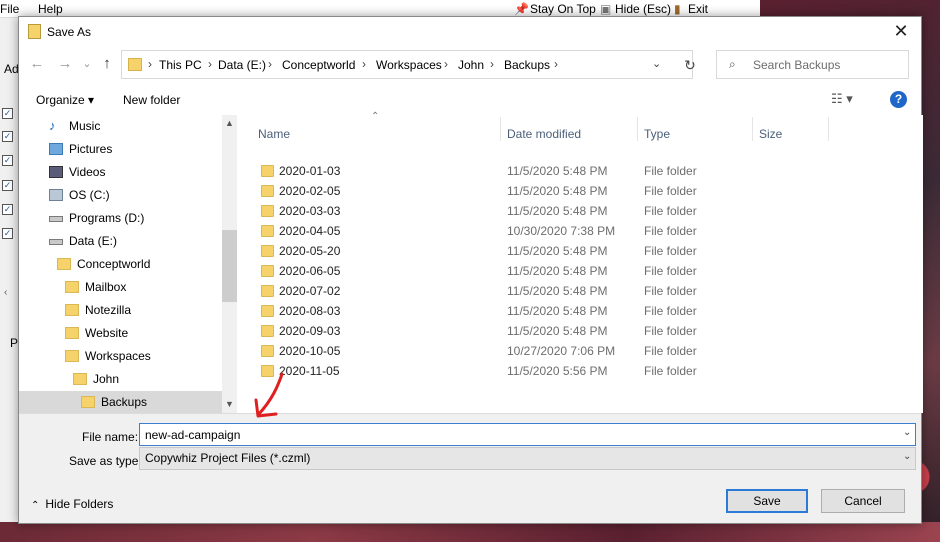  Describe the element at coordinates (9, 9) in the screenshot. I see `menu-file: File` at that location.